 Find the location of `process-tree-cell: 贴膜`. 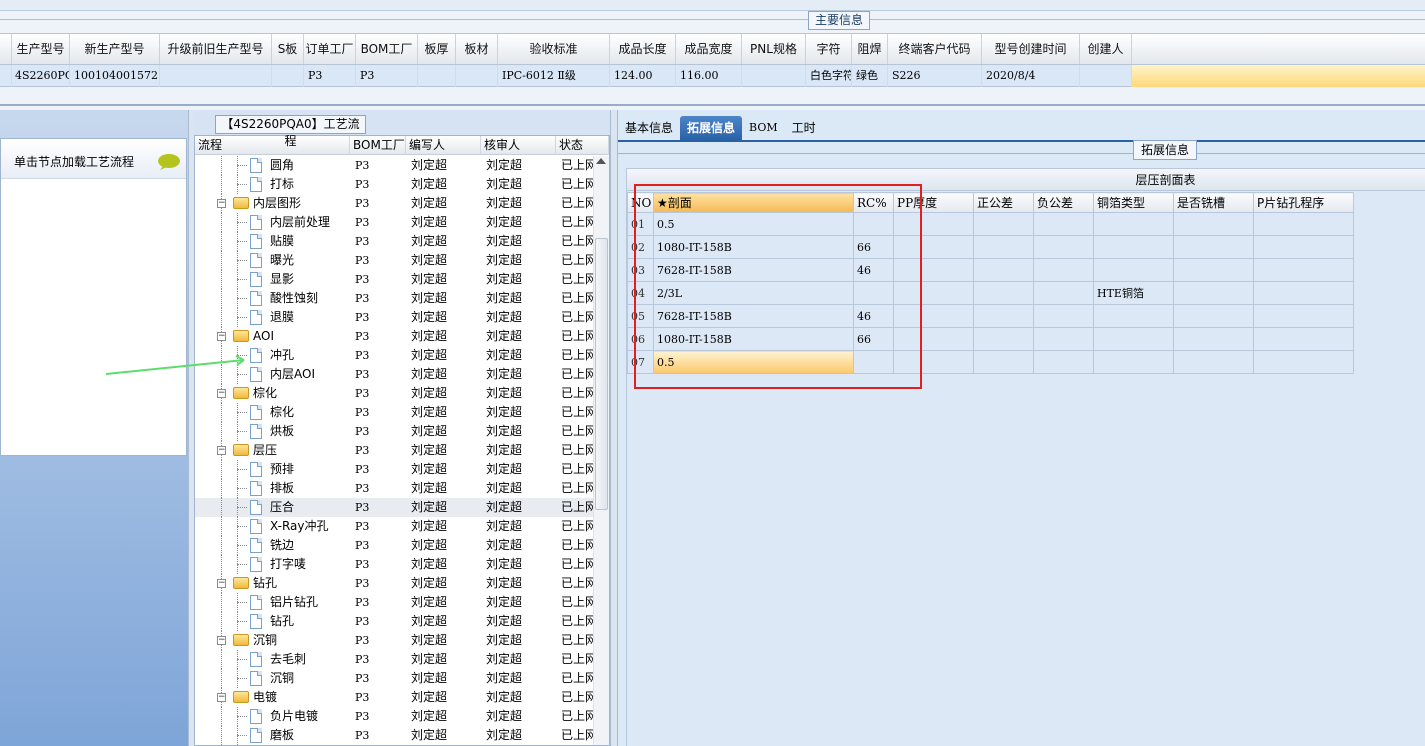

process-tree-cell: 贴膜 is located at coordinates (272, 241).